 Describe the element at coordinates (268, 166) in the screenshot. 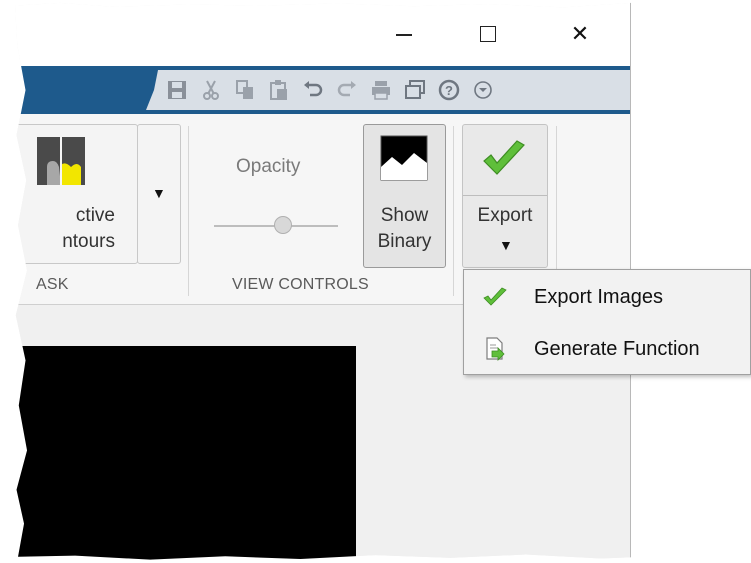

I see `opacity-label: Opacity` at that location.